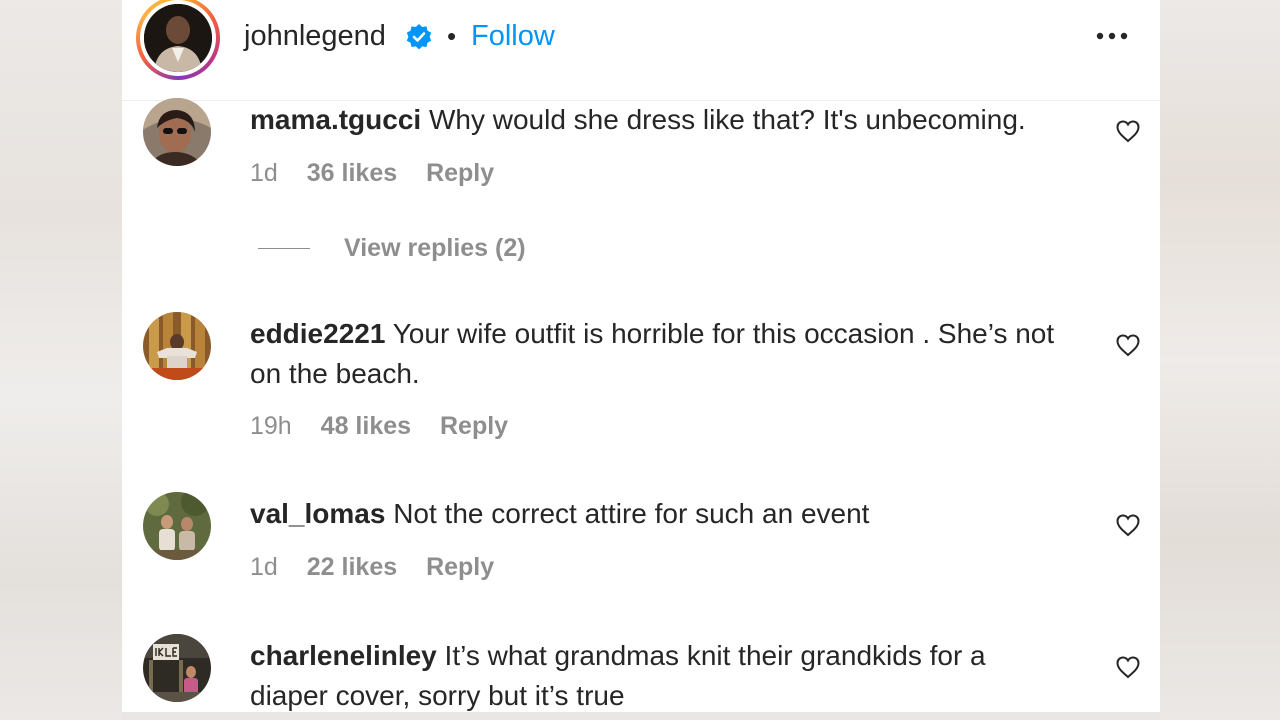 This screenshot has height=720, width=1280. I want to click on comment-meta: 1d 36 likes Reply, so click(383, 173).